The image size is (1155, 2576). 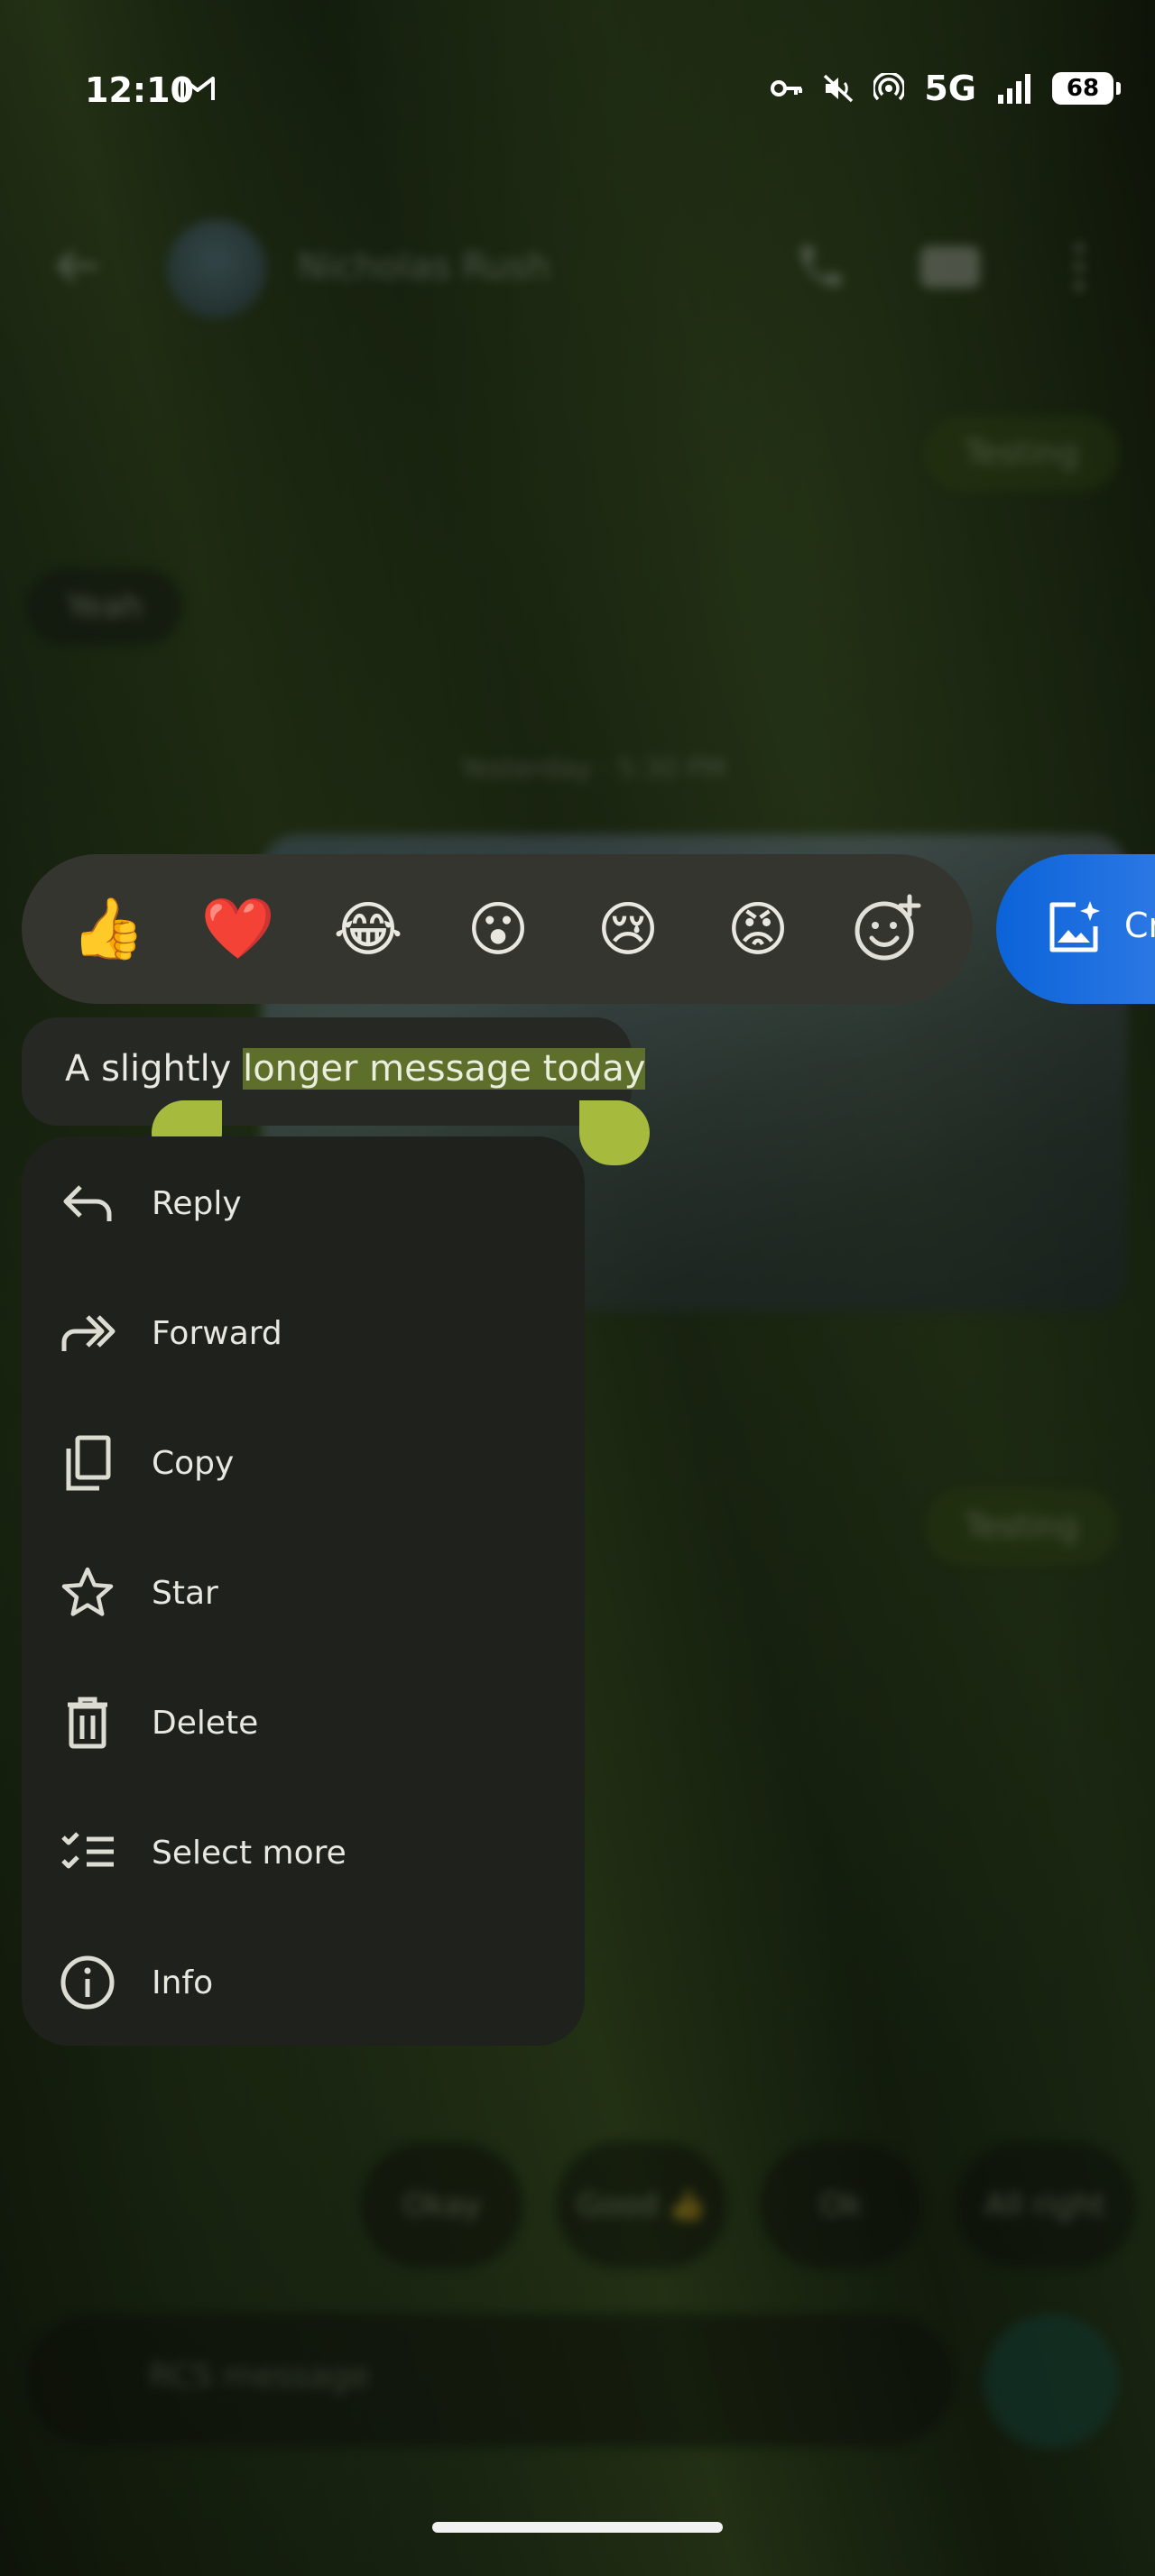 What do you see at coordinates (139, 90) in the screenshot?
I see `status-time: 12:10` at bounding box center [139, 90].